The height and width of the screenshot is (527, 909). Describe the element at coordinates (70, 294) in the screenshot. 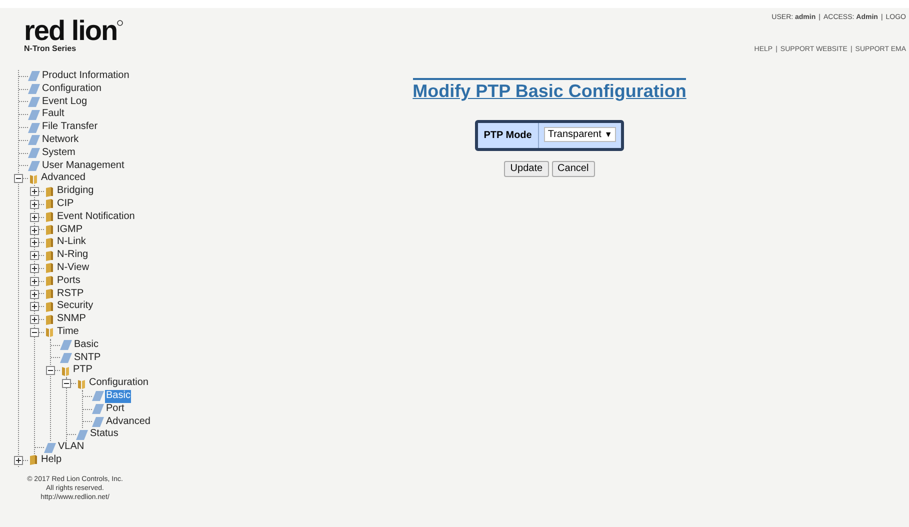

I see `tree-item: RSTP` at that location.